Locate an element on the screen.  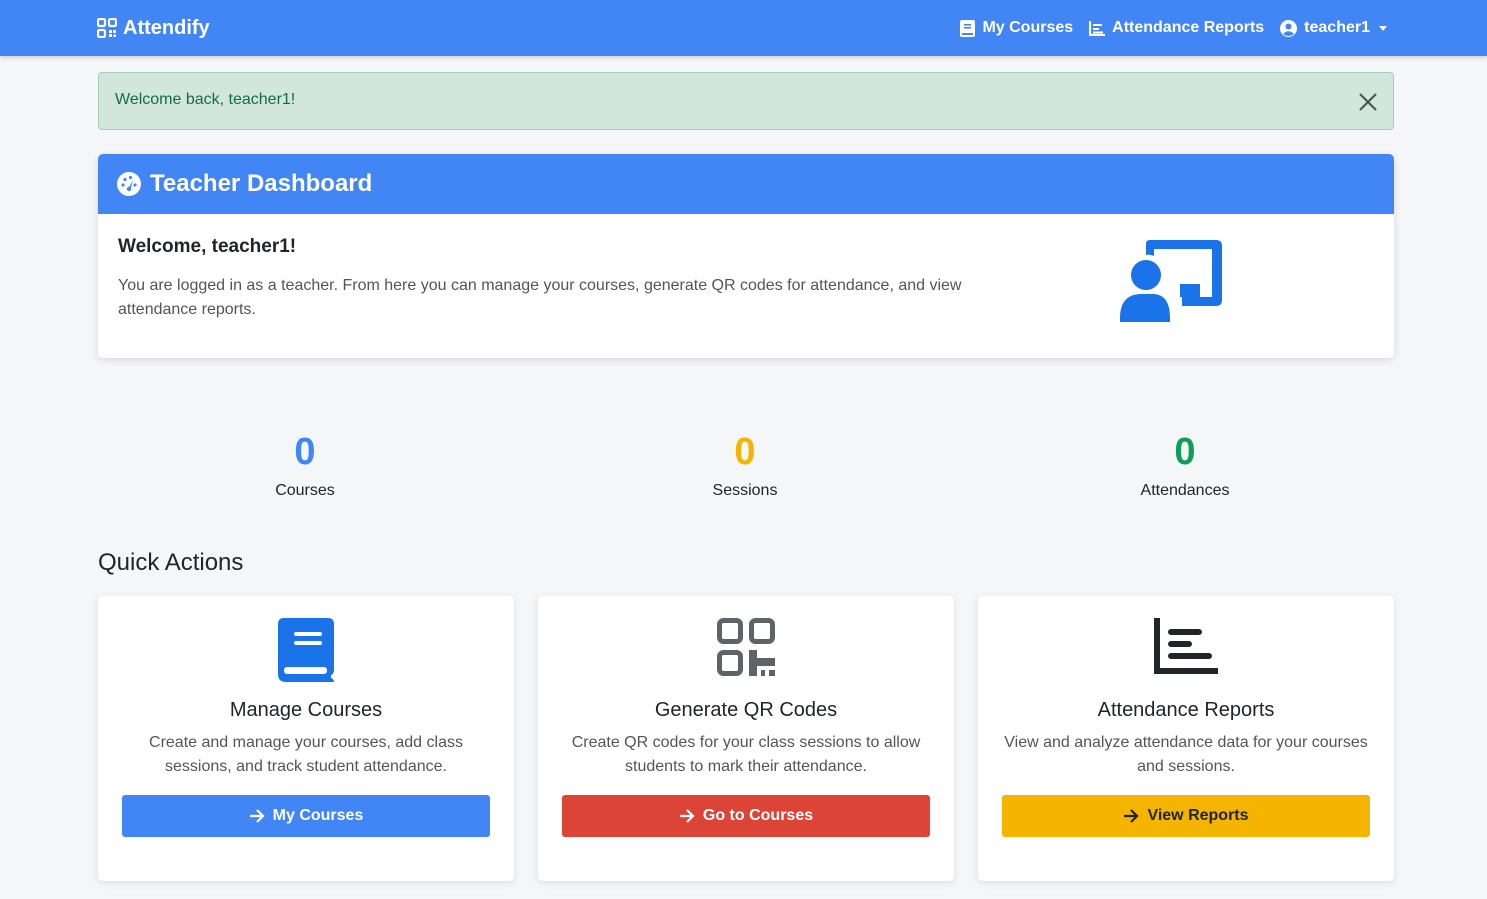
go-to-courses-button: Go to Courses is located at coordinates (746, 816).